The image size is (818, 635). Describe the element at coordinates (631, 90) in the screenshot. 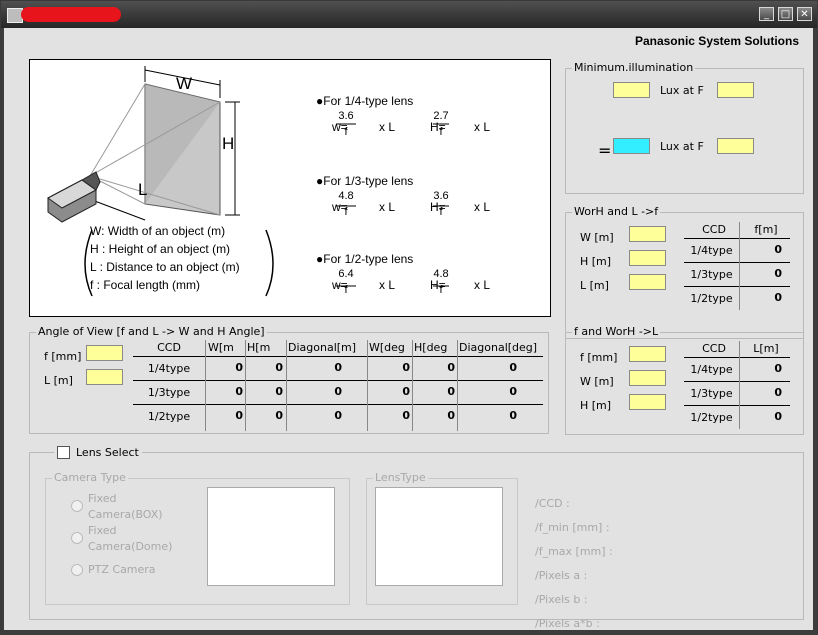

I see `lux-input` at that location.